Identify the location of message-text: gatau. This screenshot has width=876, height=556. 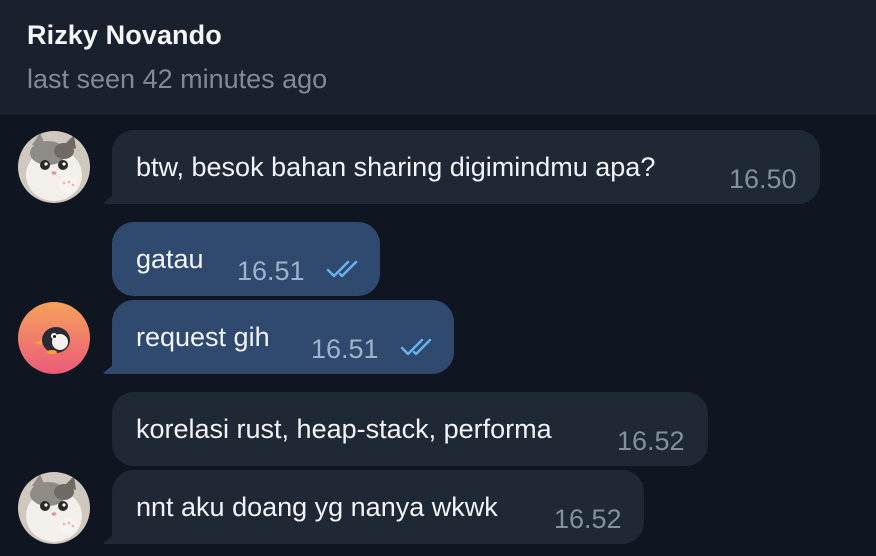
(170, 259).